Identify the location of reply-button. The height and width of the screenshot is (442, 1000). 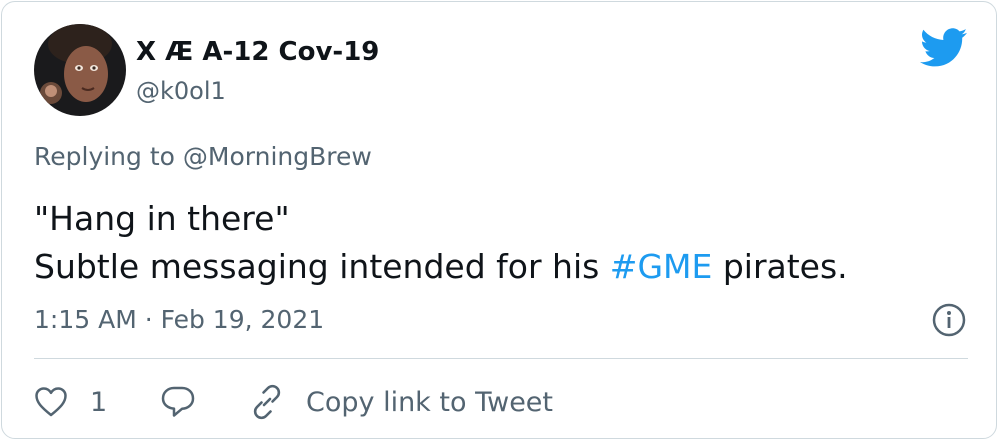
(178, 402).